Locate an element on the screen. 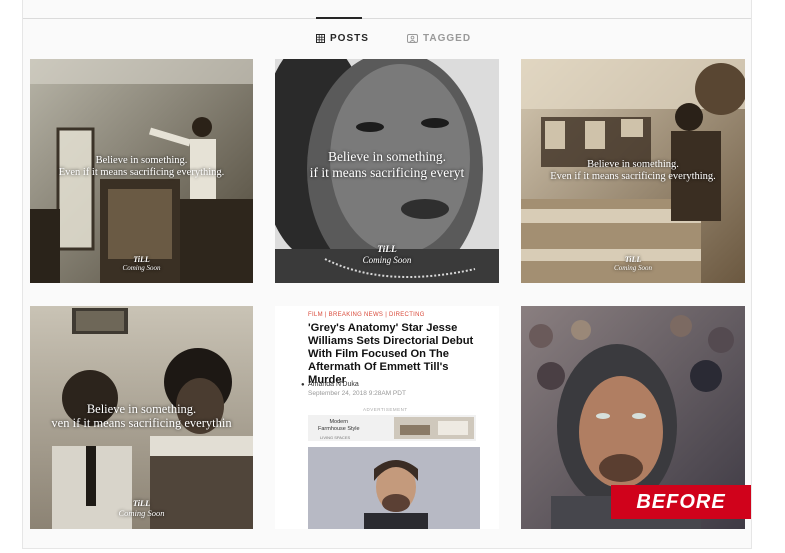  headshot-image is located at coordinates (394, 488).